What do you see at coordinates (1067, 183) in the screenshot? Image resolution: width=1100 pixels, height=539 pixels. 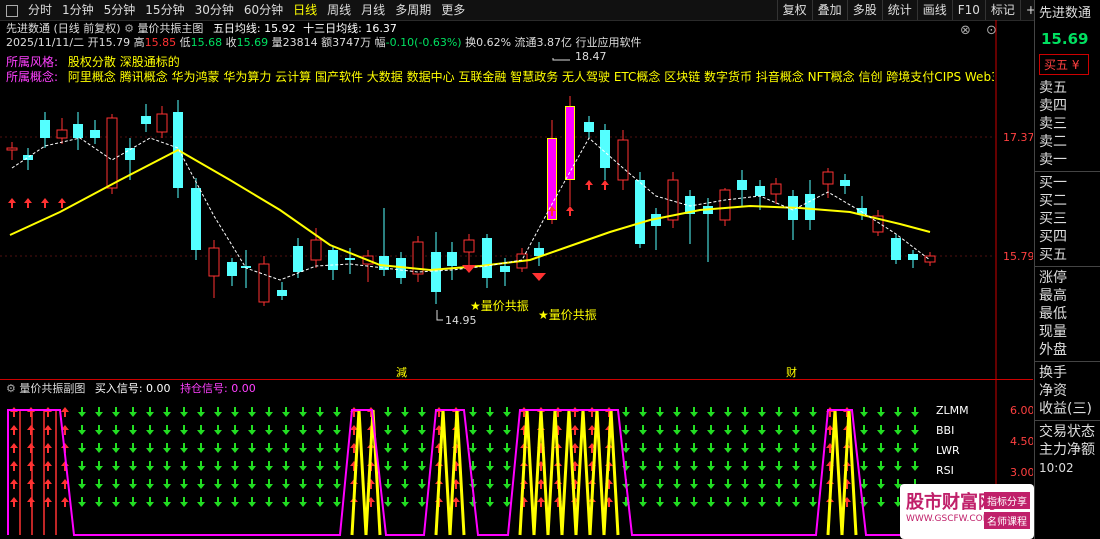 I see `panel-field: 买一` at bounding box center [1067, 183].